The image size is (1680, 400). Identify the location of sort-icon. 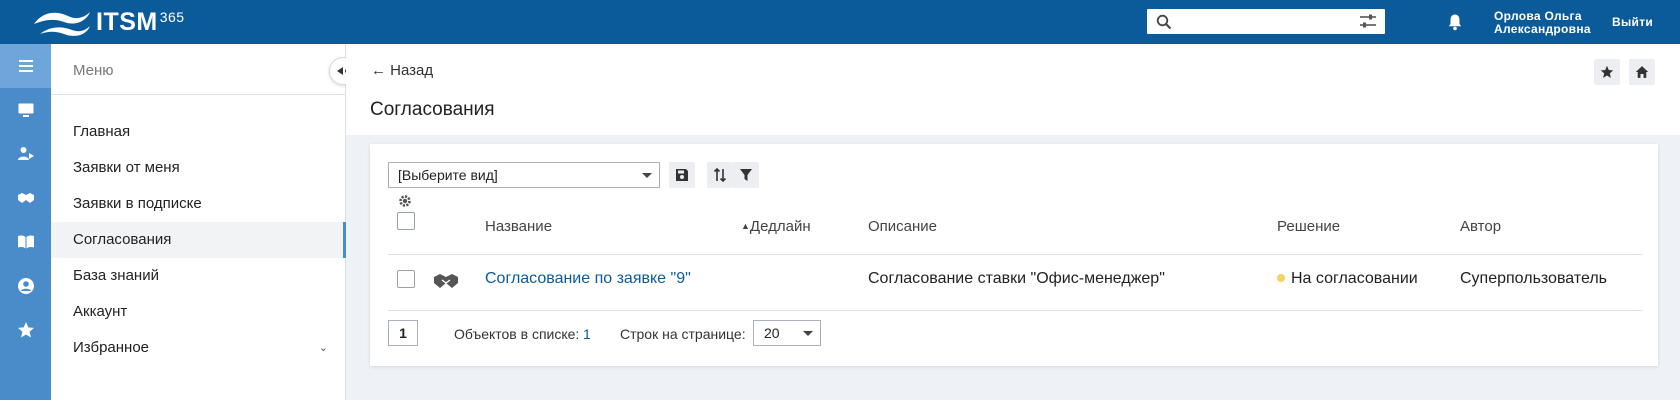
(720, 175).